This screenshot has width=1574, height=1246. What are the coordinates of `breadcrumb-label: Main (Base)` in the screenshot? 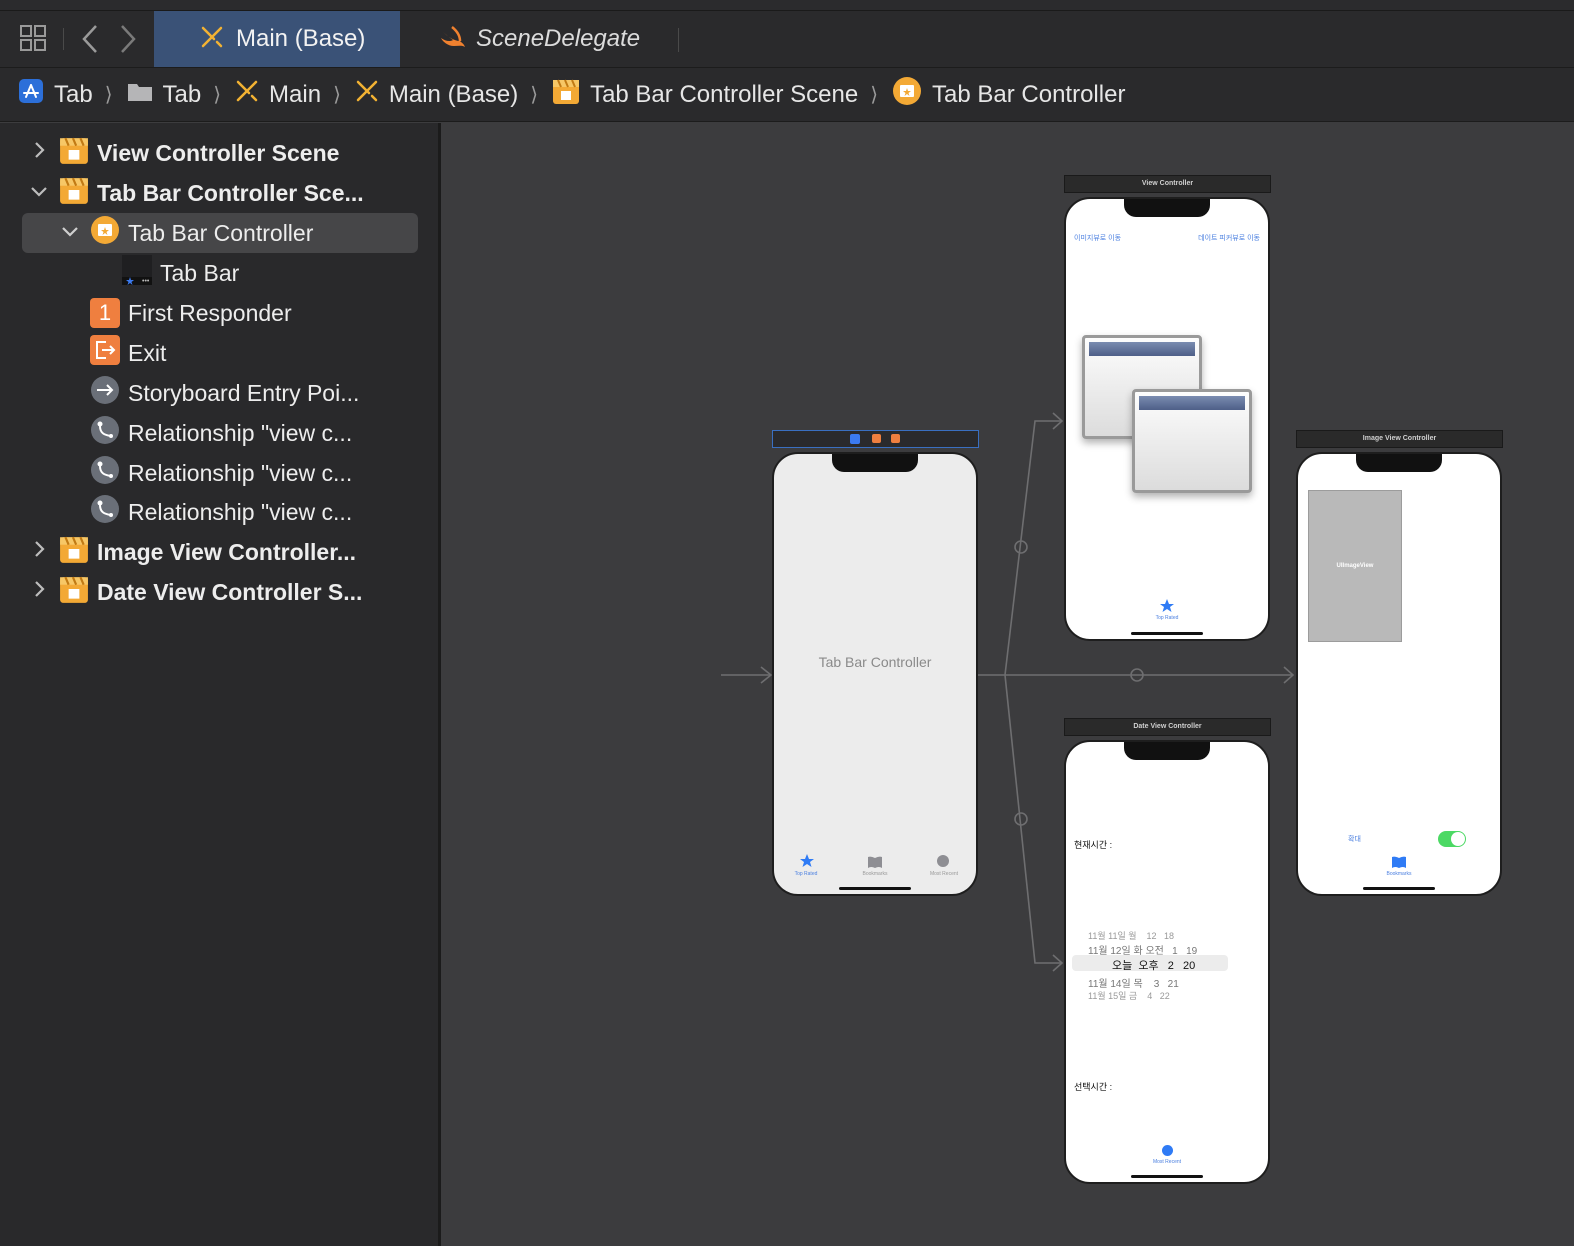 It's located at (453, 94).